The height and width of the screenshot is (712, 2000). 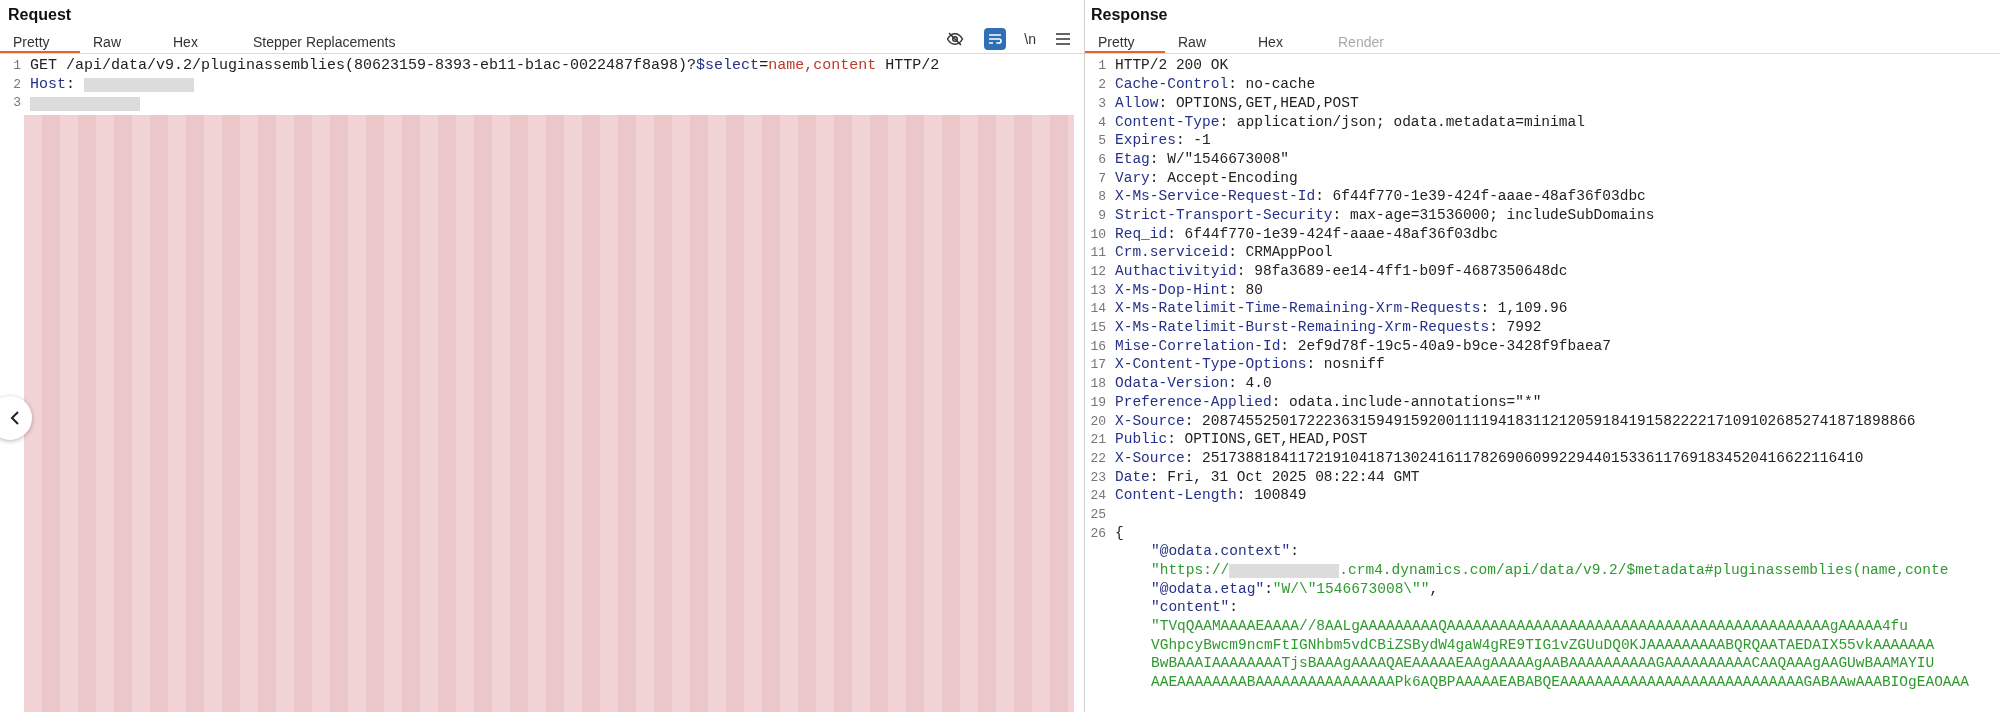 What do you see at coordinates (1351, 589) in the screenshot?
I see `code-text: "W/\"1546673008\""` at bounding box center [1351, 589].